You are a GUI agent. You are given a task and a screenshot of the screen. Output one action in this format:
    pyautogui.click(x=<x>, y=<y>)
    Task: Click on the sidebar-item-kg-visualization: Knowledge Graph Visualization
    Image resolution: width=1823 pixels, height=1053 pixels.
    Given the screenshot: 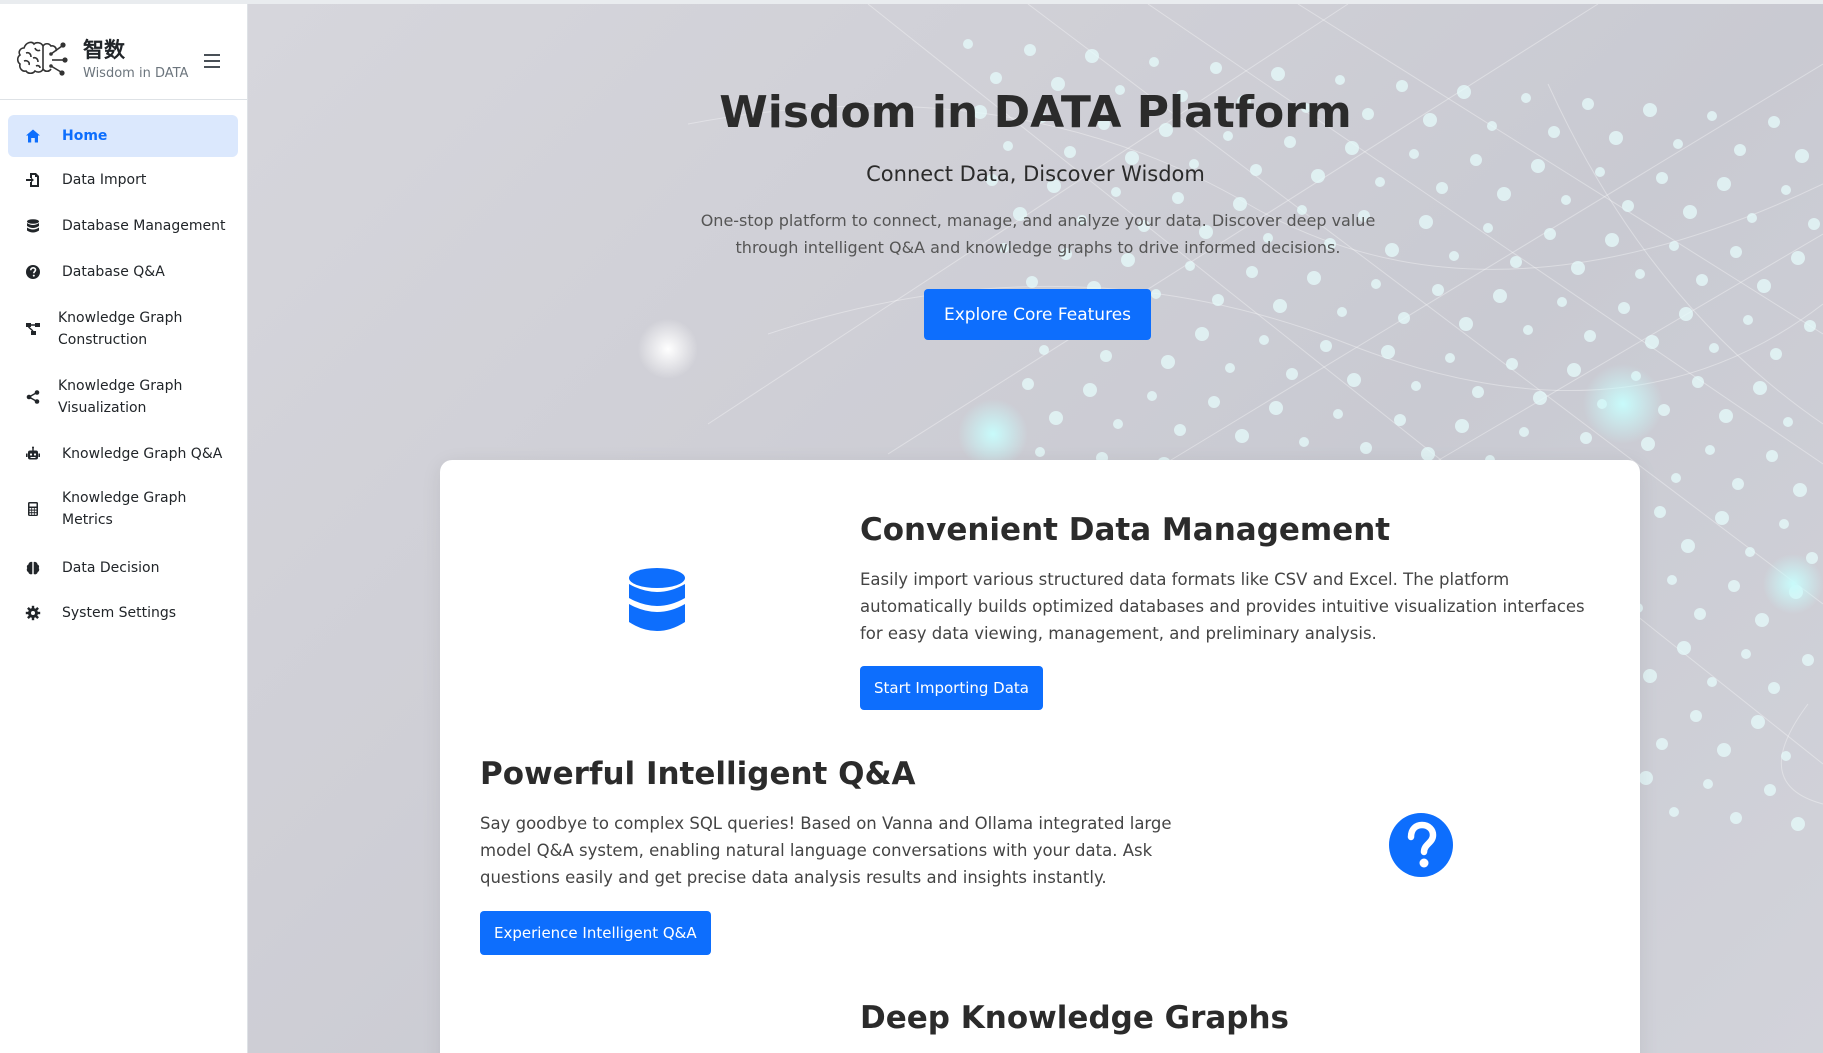 What is the action you would take?
    pyautogui.click(x=123, y=397)
    